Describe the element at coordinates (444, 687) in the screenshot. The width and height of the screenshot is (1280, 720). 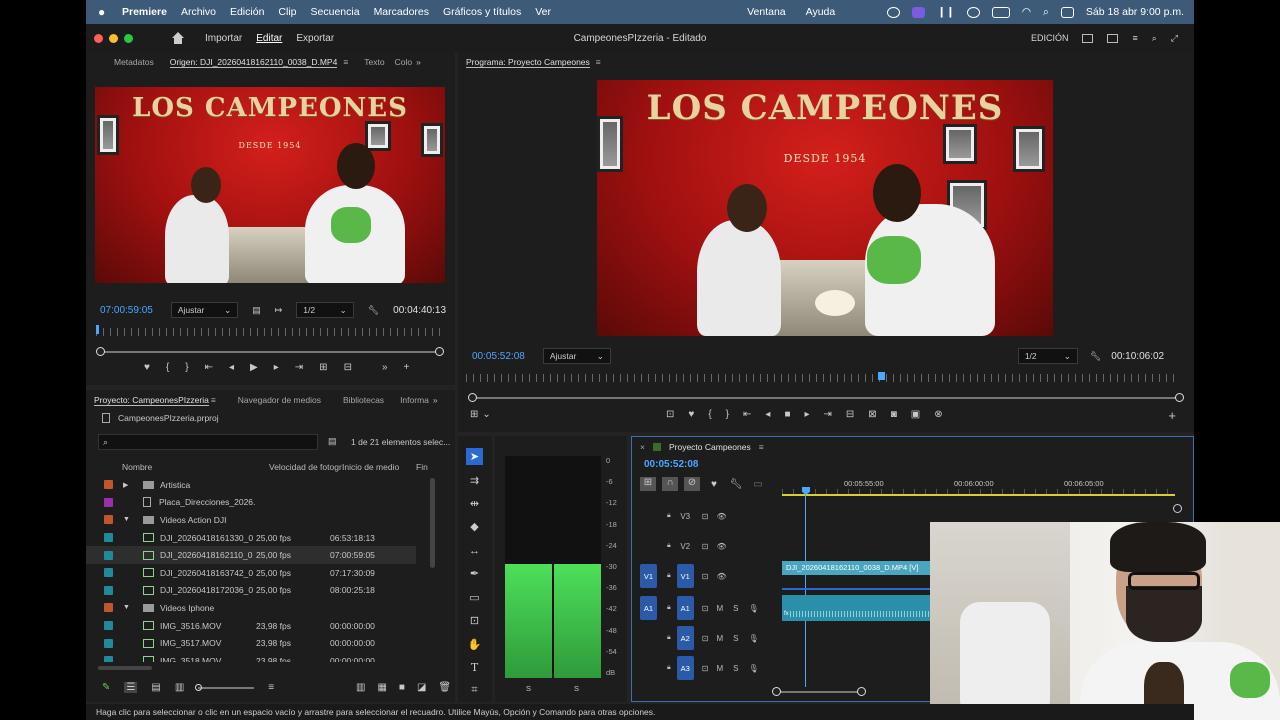
I see `trash-icon: 🗑︎` at that location.